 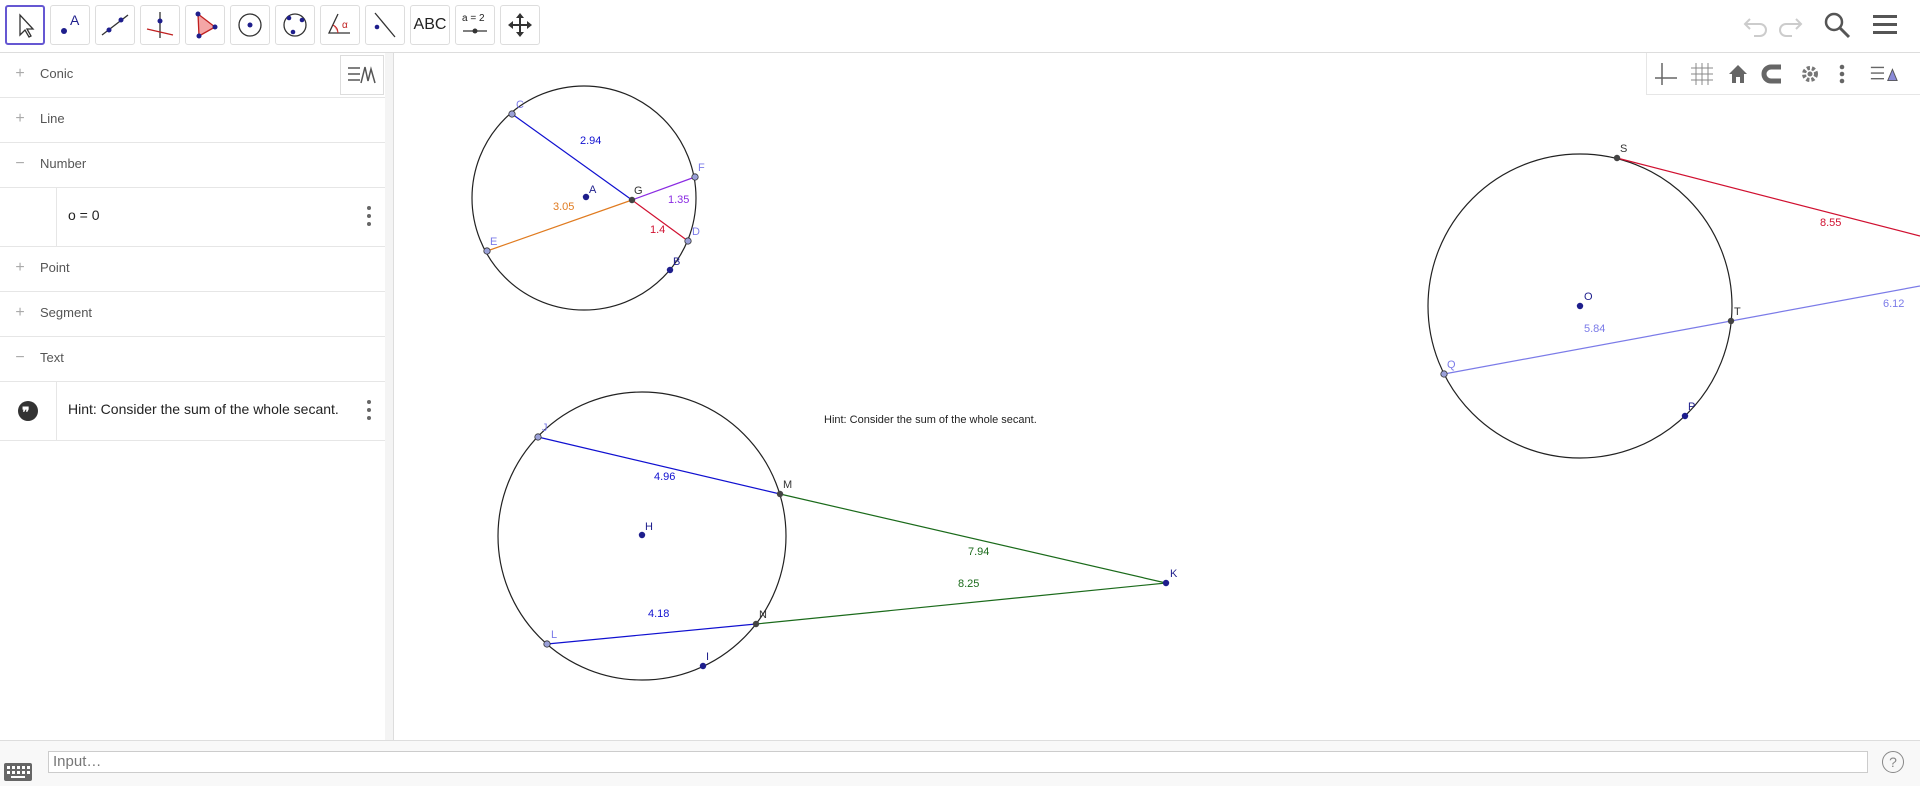 I want to click on main-menu-button, so click(x=1885, y=27).